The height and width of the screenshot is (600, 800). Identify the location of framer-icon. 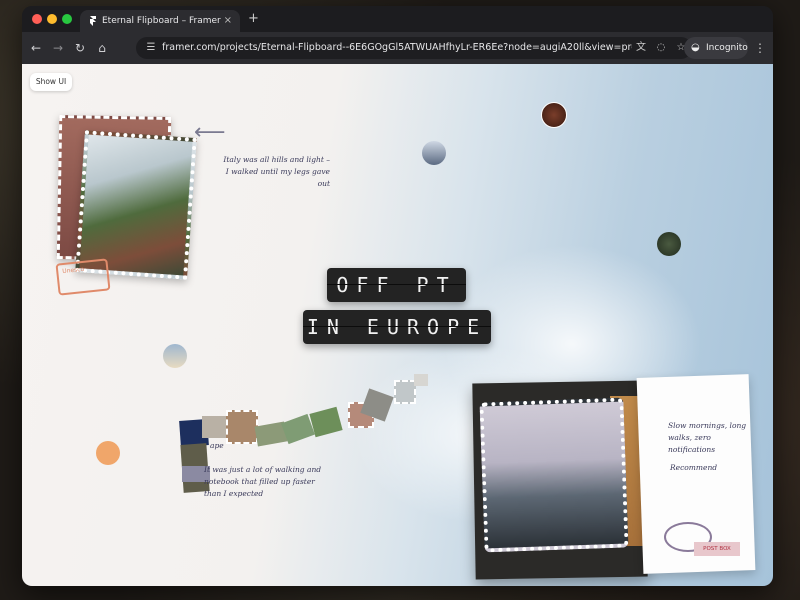
(93, 21).